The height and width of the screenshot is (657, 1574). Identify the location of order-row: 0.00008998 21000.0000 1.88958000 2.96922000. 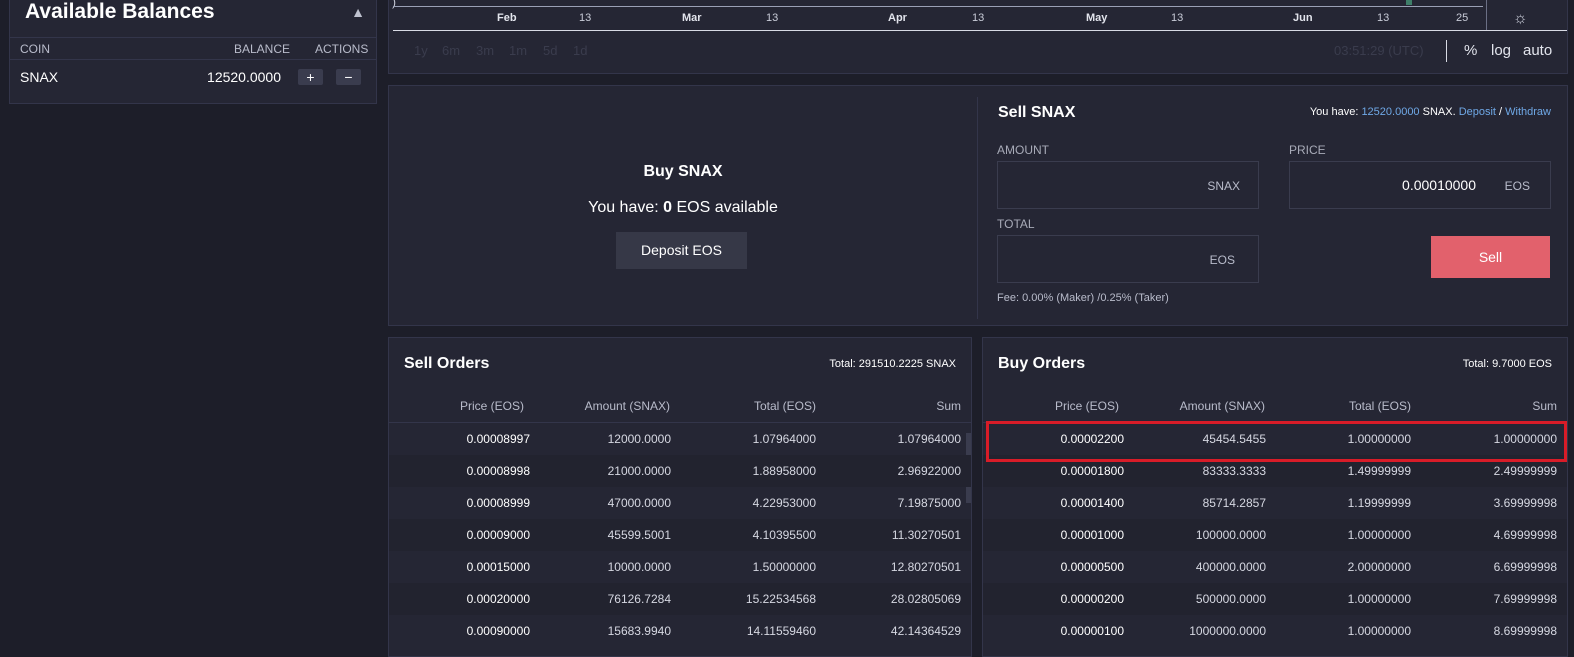
(680, 471).